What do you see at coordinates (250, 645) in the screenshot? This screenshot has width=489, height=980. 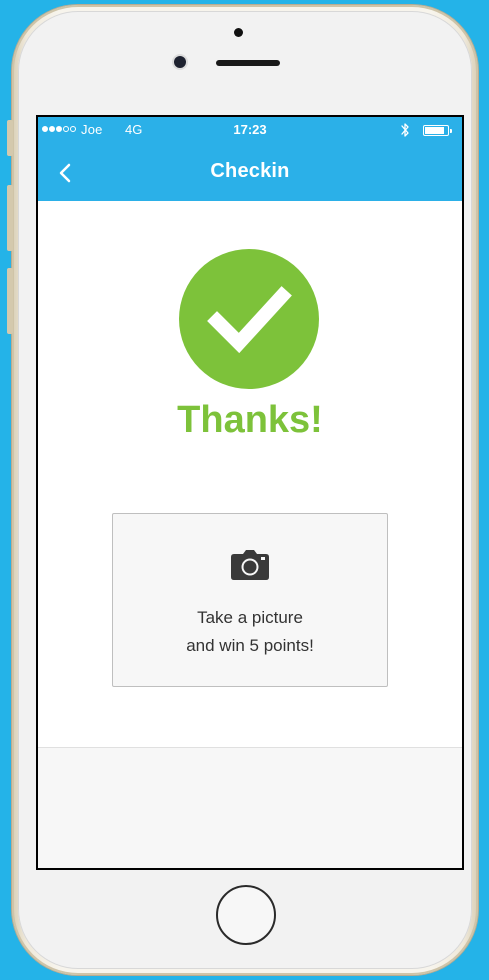 I see `photo-prompt-line2: and win 5 points!` at bounding box center [250, 645].